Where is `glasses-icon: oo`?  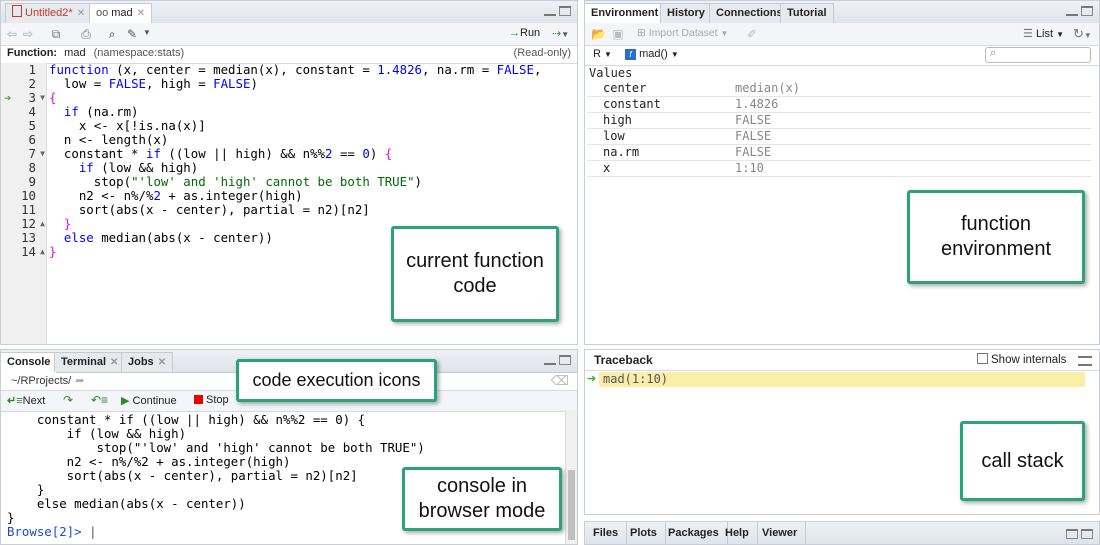
glasses-icon: oo is located at coordinates (102, 13).